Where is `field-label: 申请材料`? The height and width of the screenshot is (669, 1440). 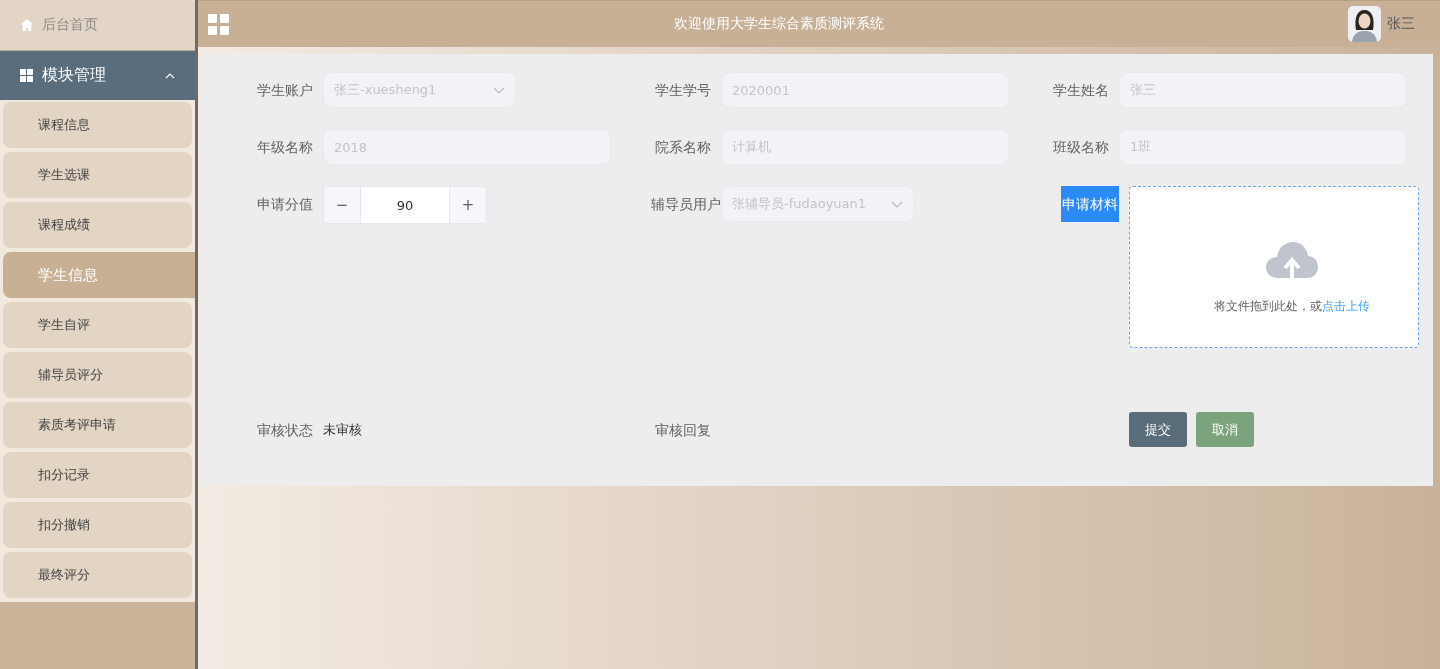
field-label: 申请材料 is located at coordinates (1090, 204).